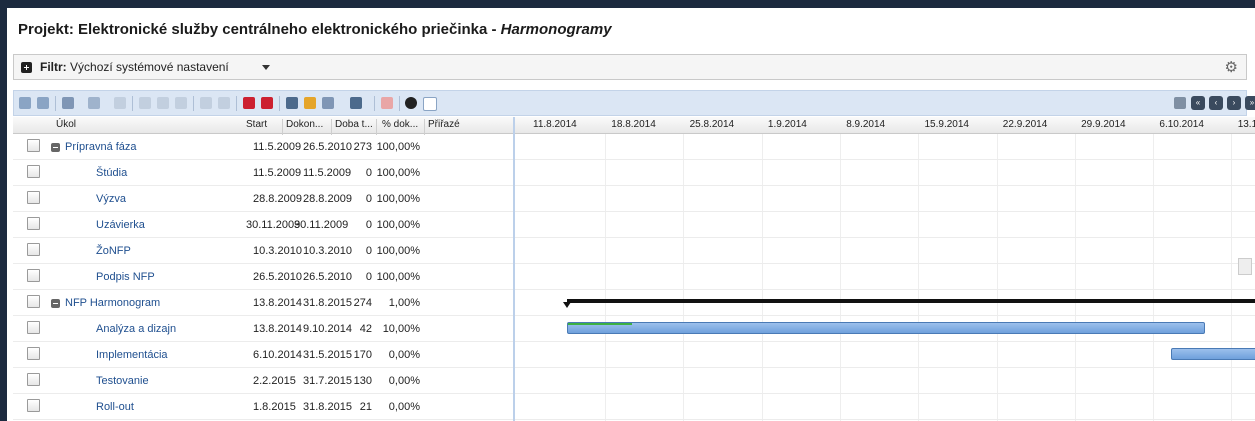 This screenshot has height=421, width=1255. I want to click on task-name: Implementácia, so click(132, 355).